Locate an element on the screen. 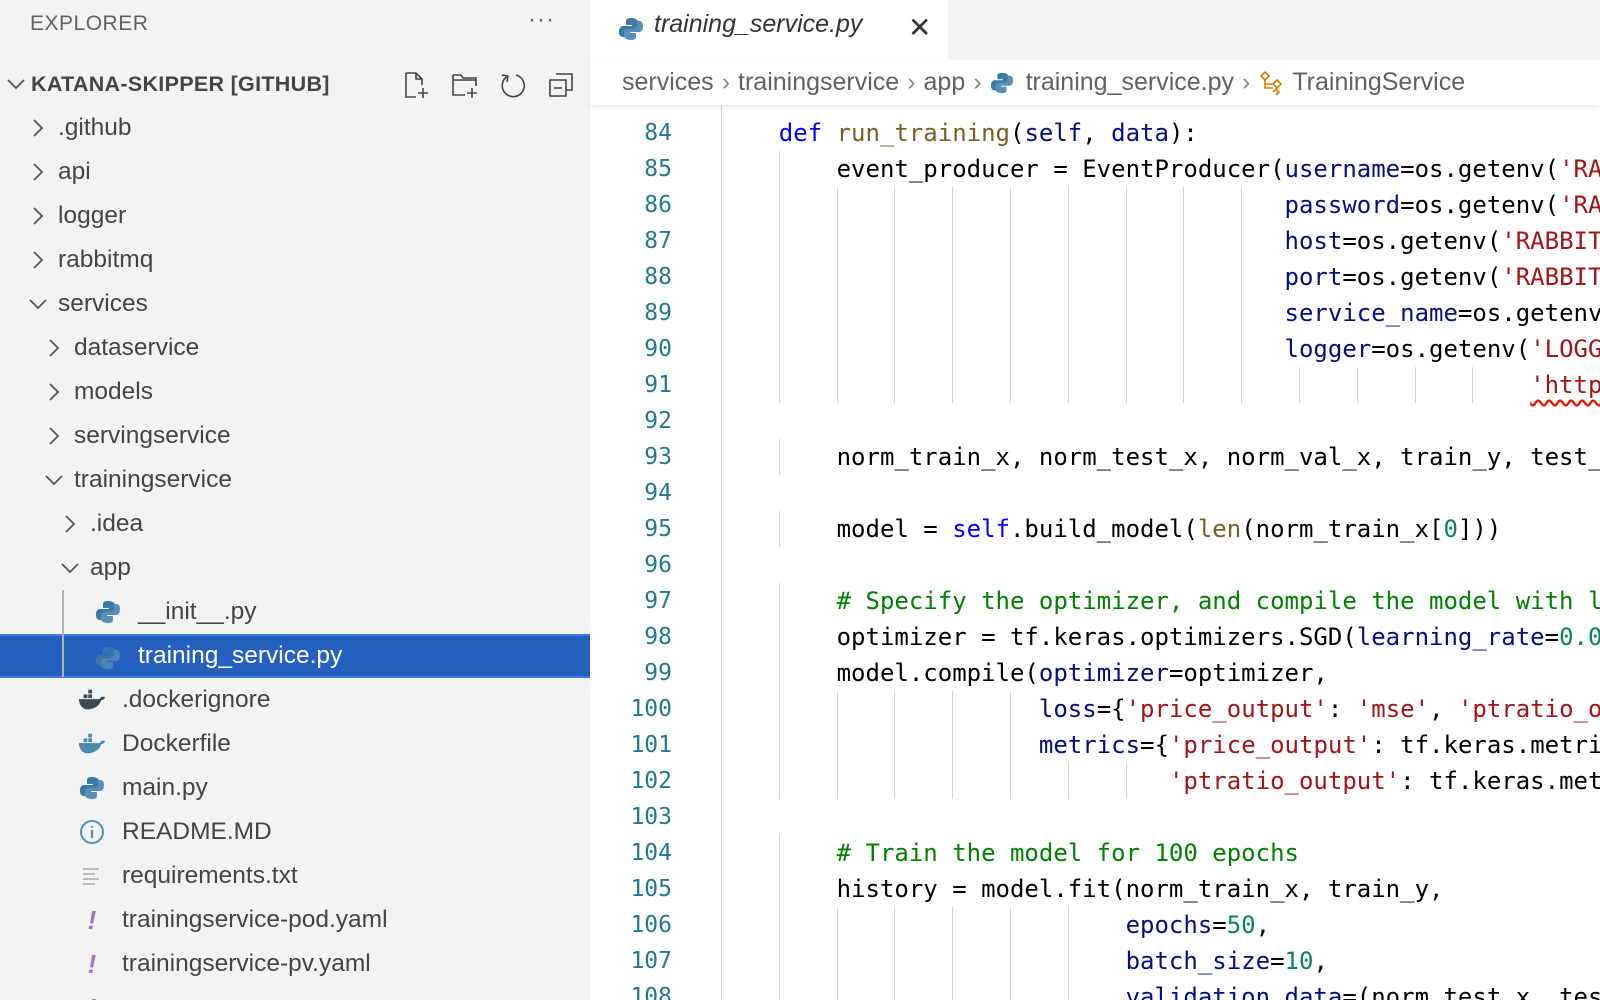 The width and height of the screenshot is (1600, 1000). tree-file: README.MD is located at coordinates (295, 832).